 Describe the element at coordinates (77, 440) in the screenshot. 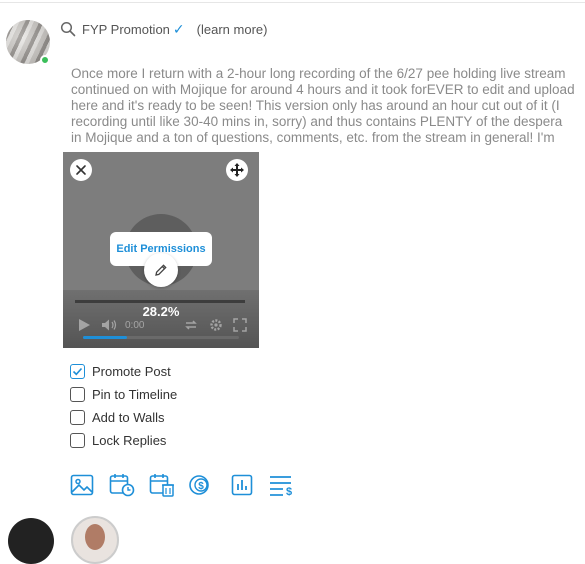

I see `lock-replies-checkbox` at that location.